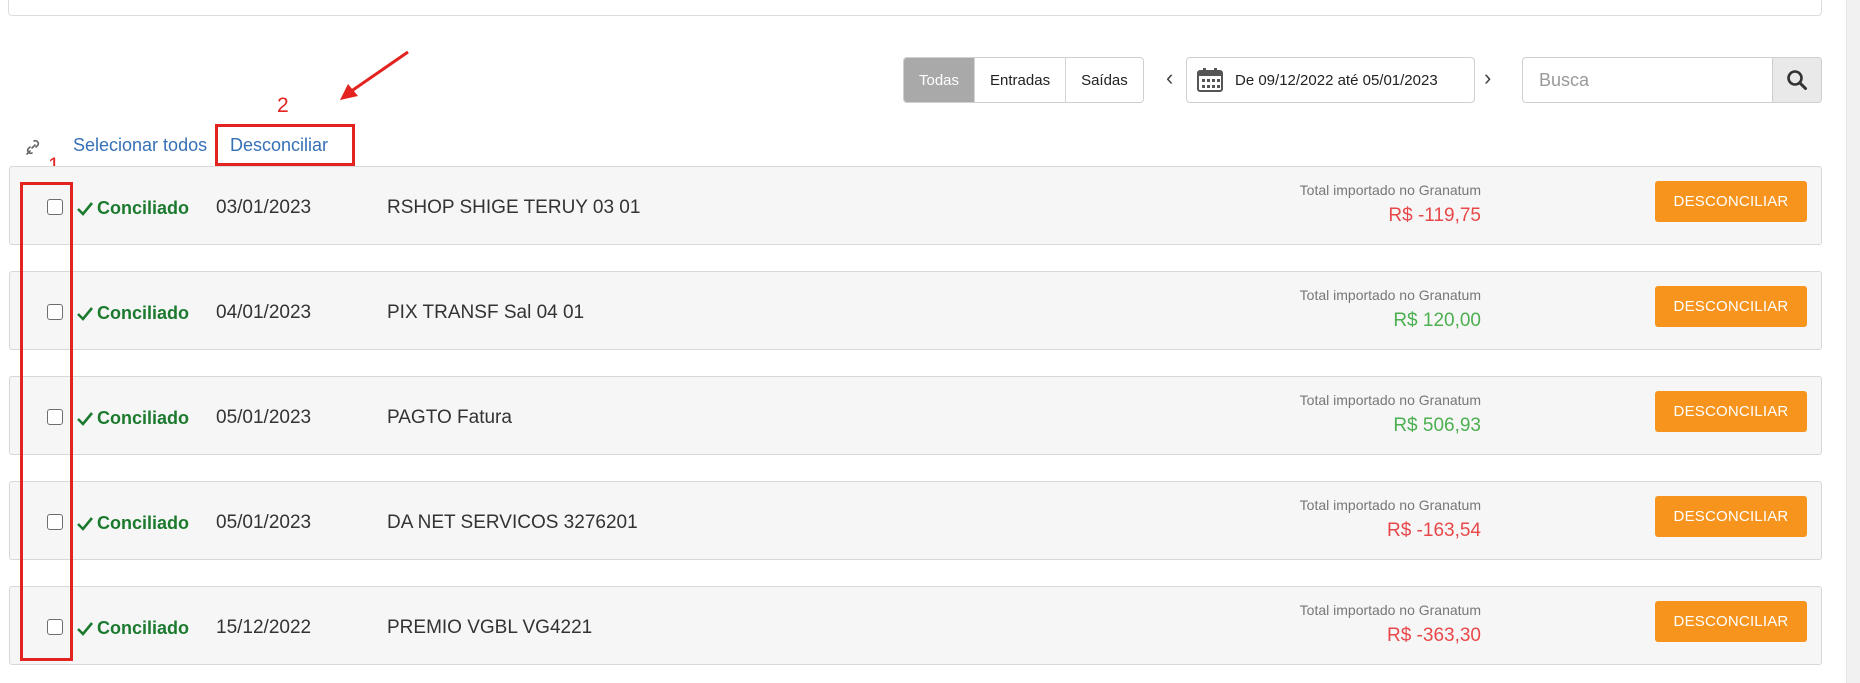 The height and width of the screenshot is (683, 1860). What do you see at coordinates (449, 417) in the screenshot?
I see `row-description: PAGTO Fatura` at bounding box center [449, 417].